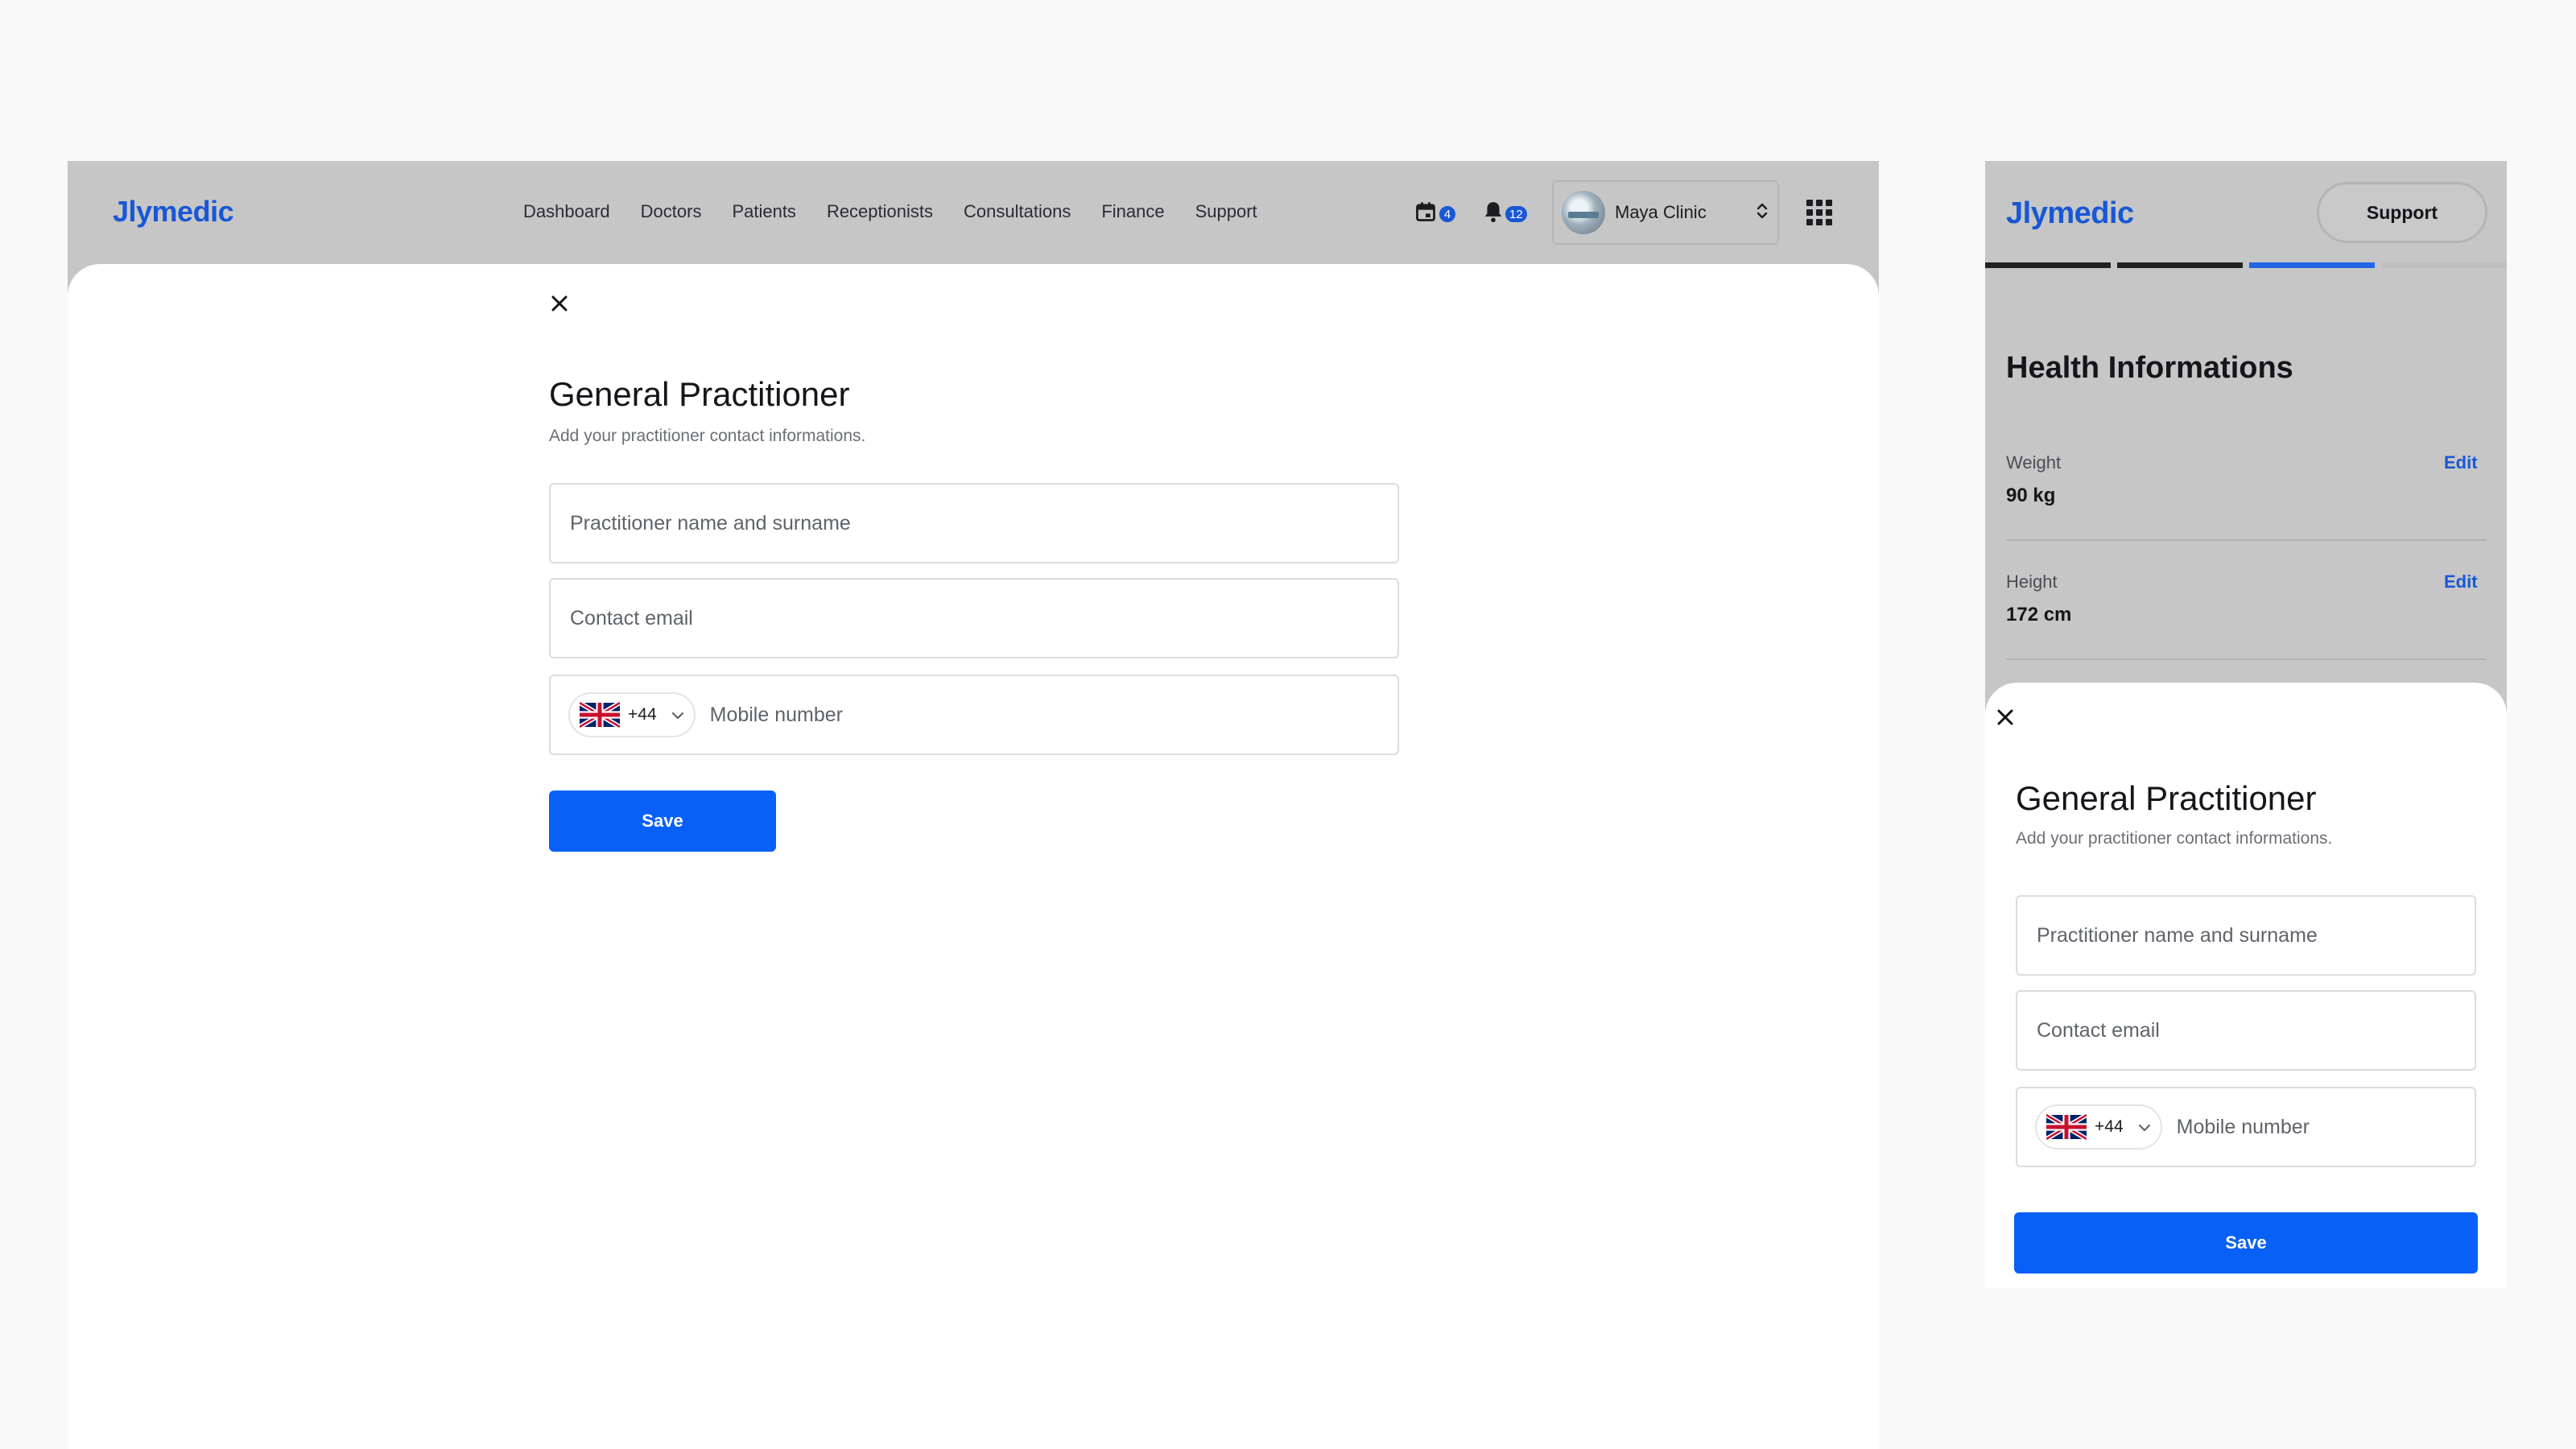  I want to click on brand-logo: Jlymedic, so click(173, 212).